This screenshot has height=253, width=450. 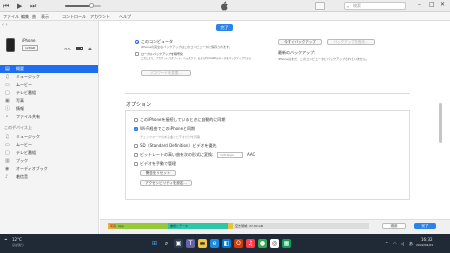 What do you see at coordinates (18, 127) in the screenshot?
I see `on-device-header: このデバイス上` at bounding box center [18, 127].